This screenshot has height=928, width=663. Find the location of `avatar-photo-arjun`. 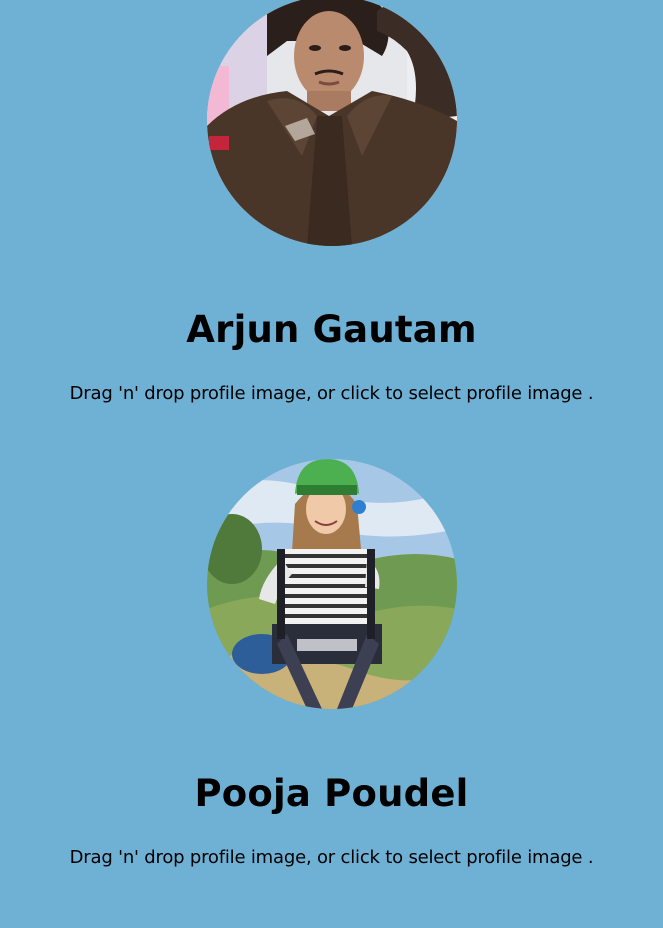

avatar-photo-arjun is located at coordinates (331, 123).